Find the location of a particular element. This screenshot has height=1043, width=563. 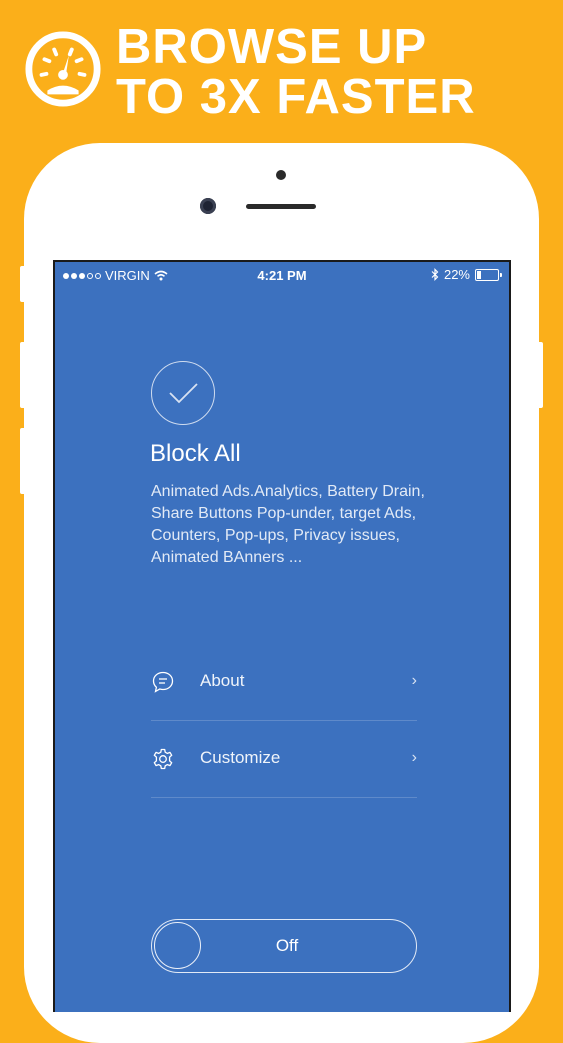

phone-volume-down is located at coordinates (23, 461).